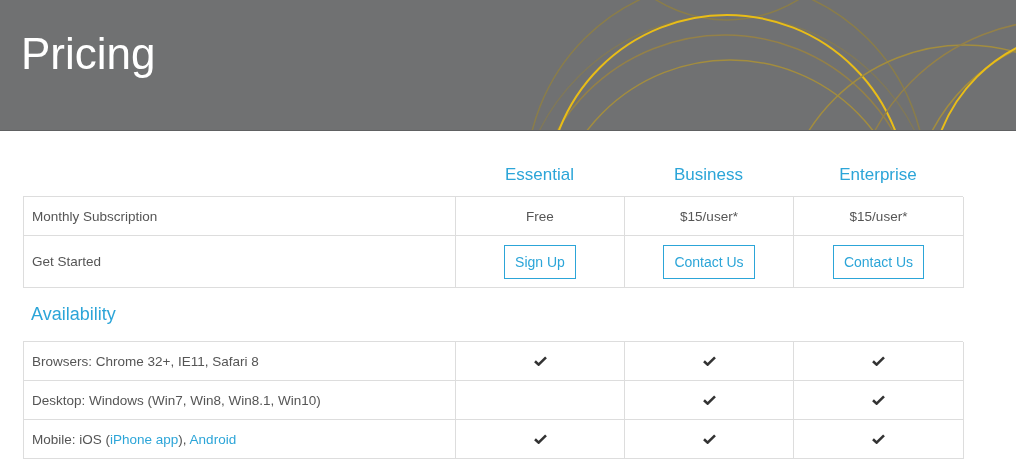 This screenshot has width=1016, height=473. I want to click on section-title: Availability, so click(73, 314).